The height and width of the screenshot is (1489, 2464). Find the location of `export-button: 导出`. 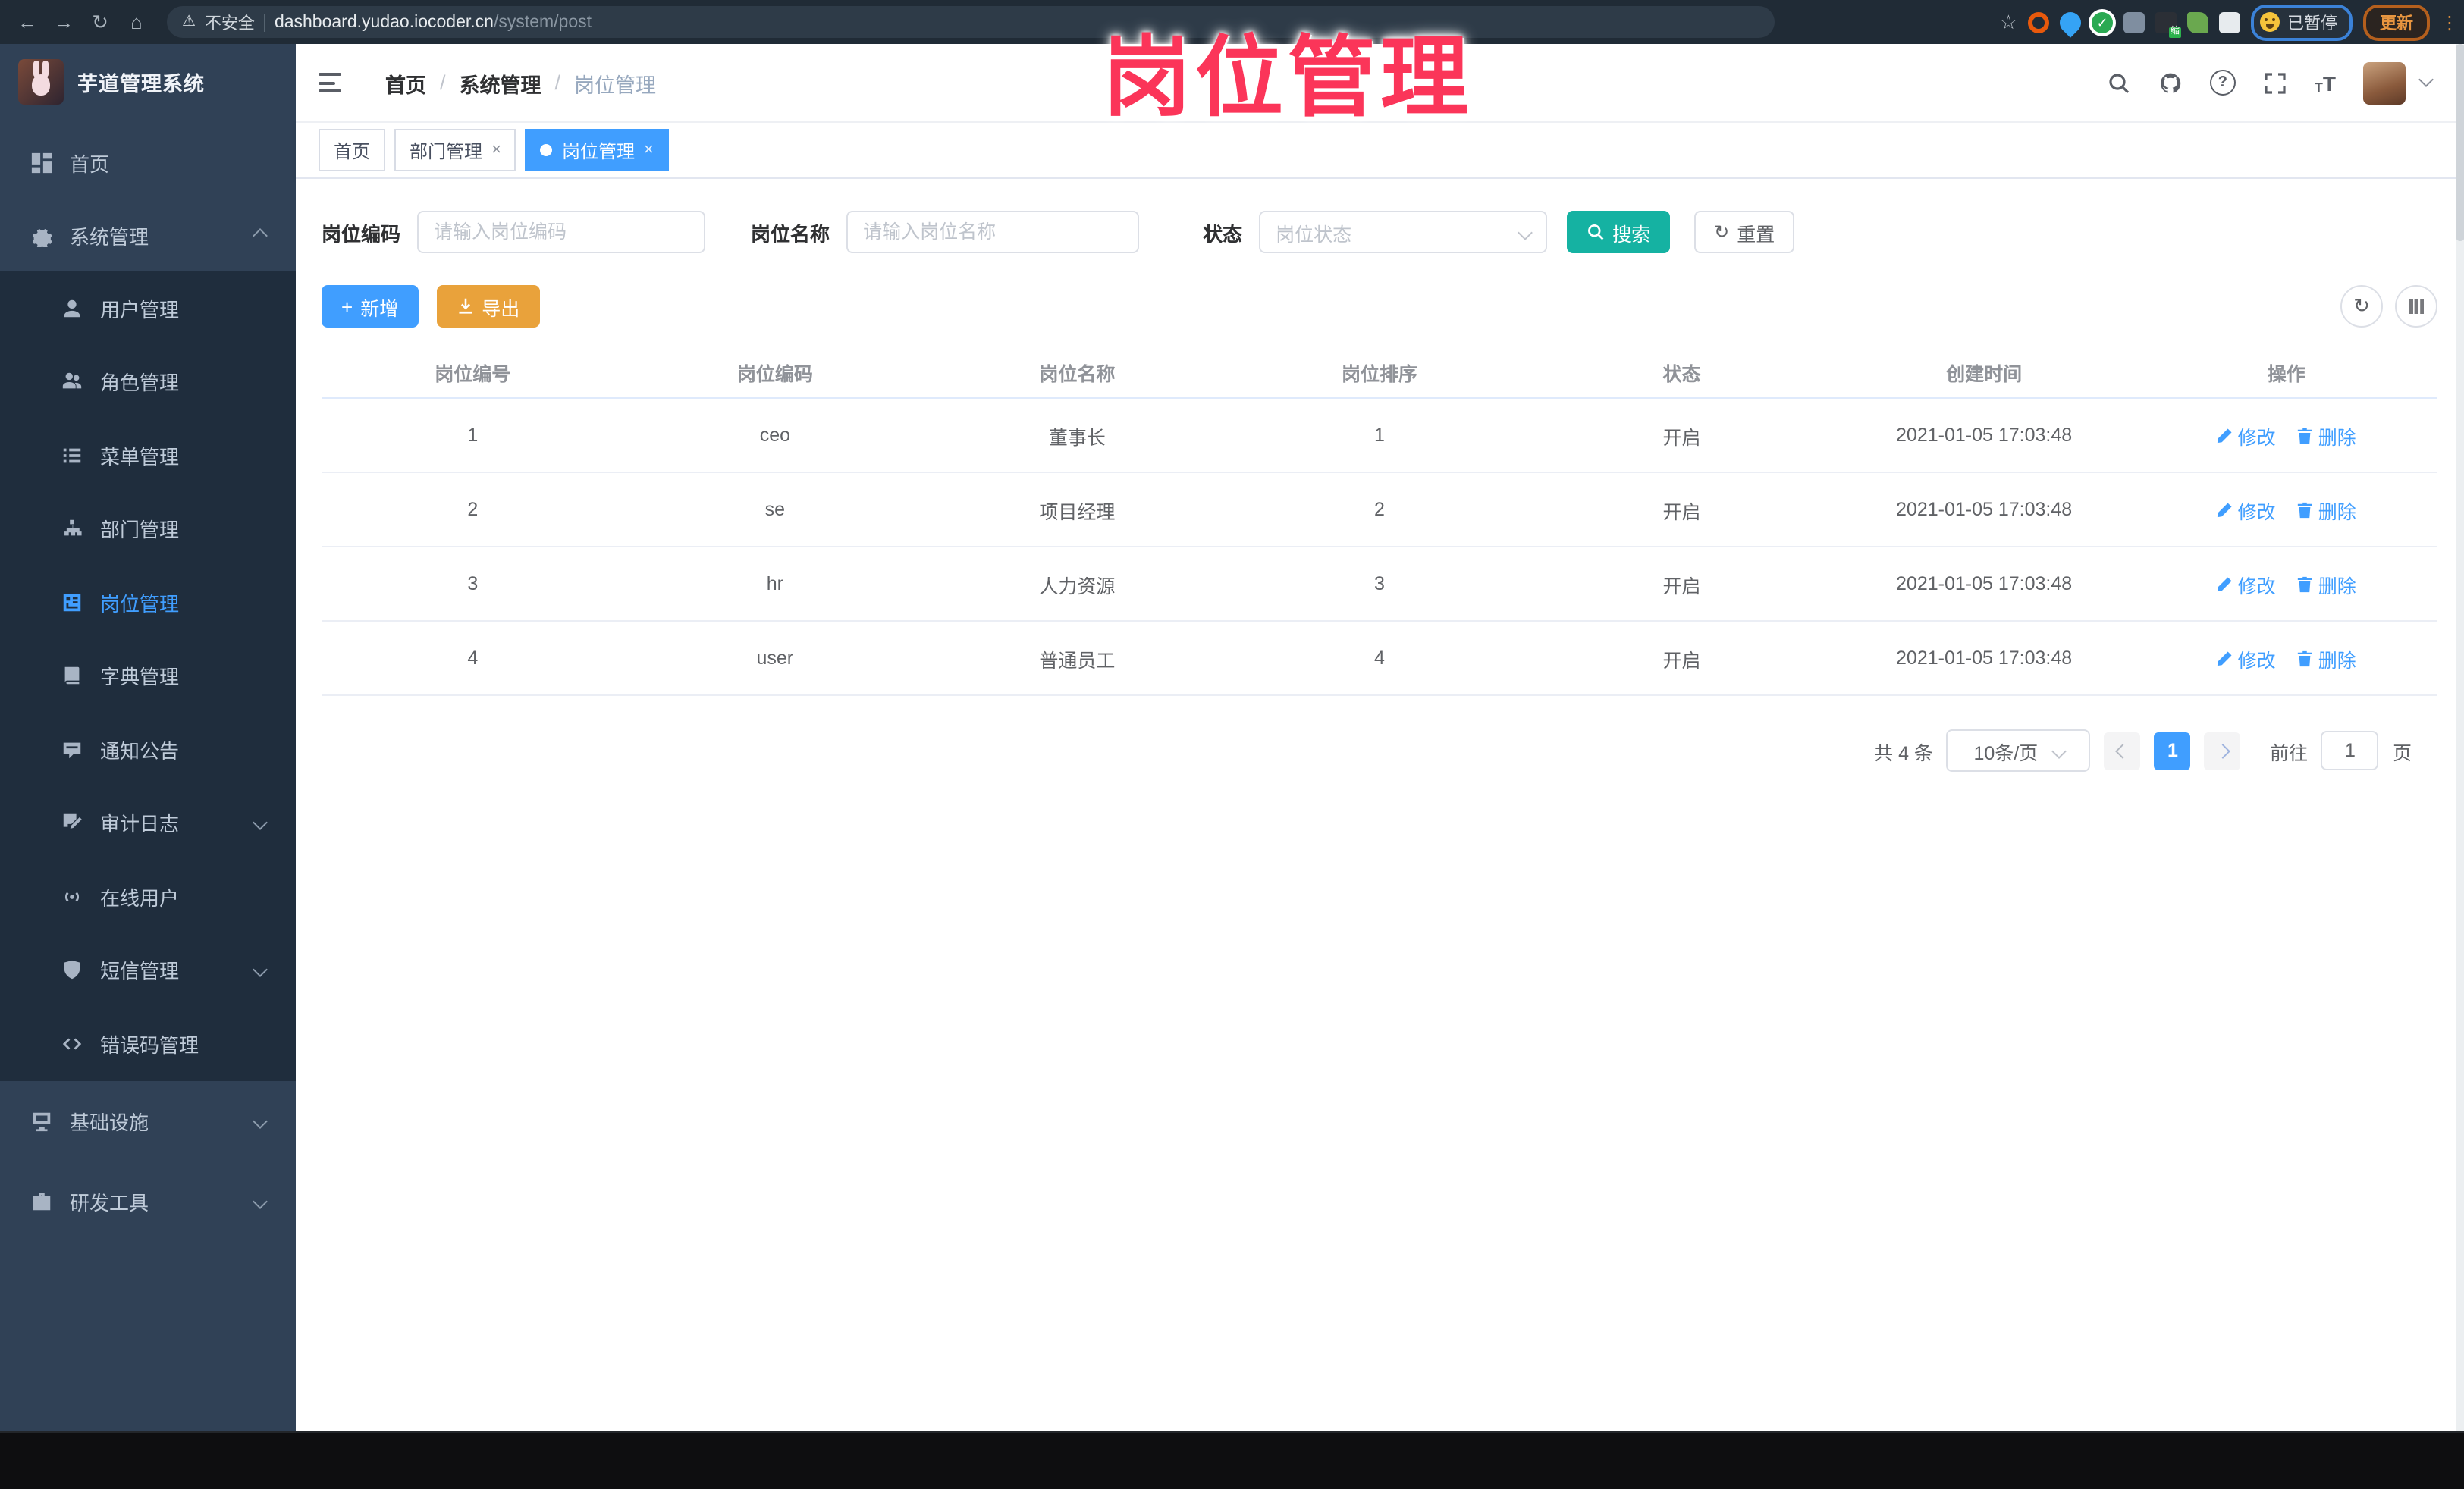

export-button: 导出 is located at coordinates (488, 306).